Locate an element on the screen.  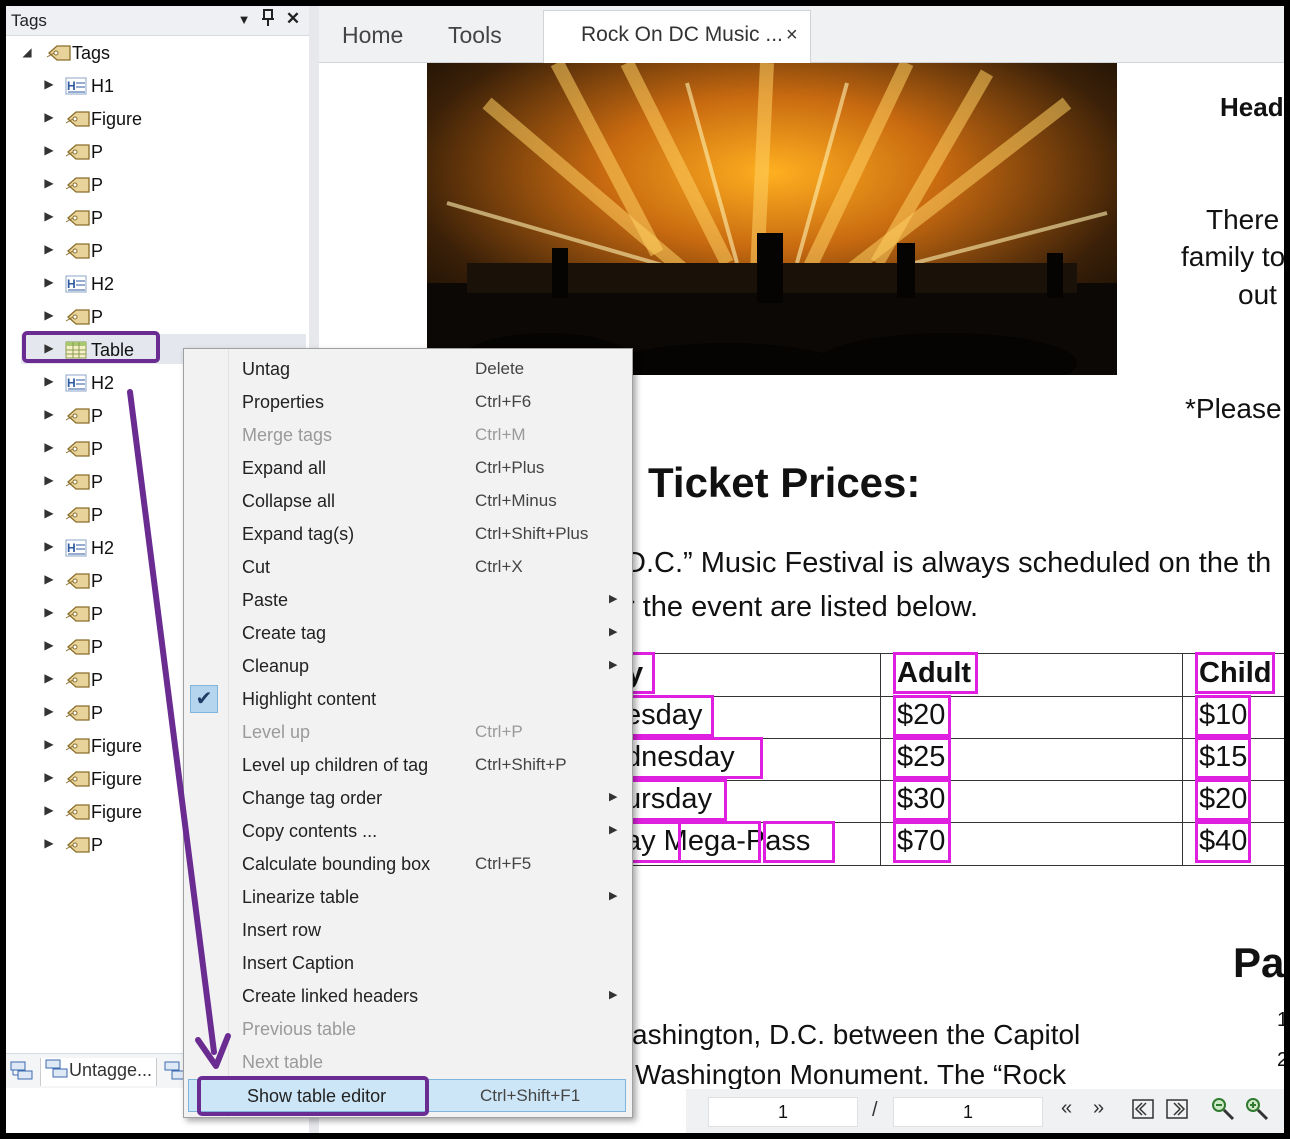
menu-item-label: Create tag is located at coordinates (284, 633).